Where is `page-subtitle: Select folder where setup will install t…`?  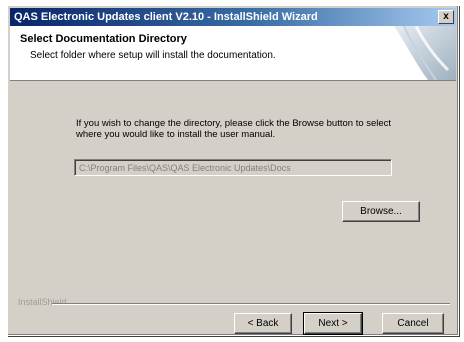 page-subtitle: Select folder where setup will install t… is located at coordinates (153, 55).